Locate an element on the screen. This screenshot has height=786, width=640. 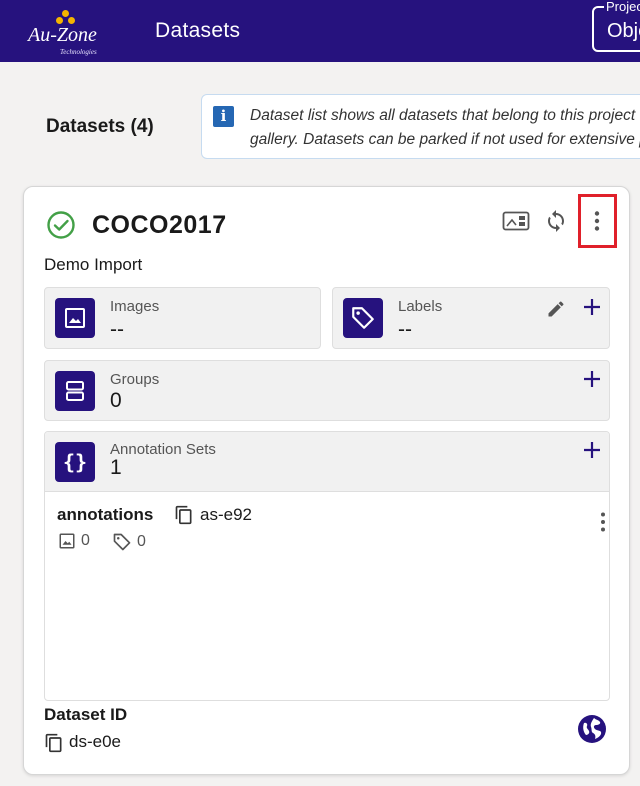
logo-dots-icon is located at coordinates (67, 17).